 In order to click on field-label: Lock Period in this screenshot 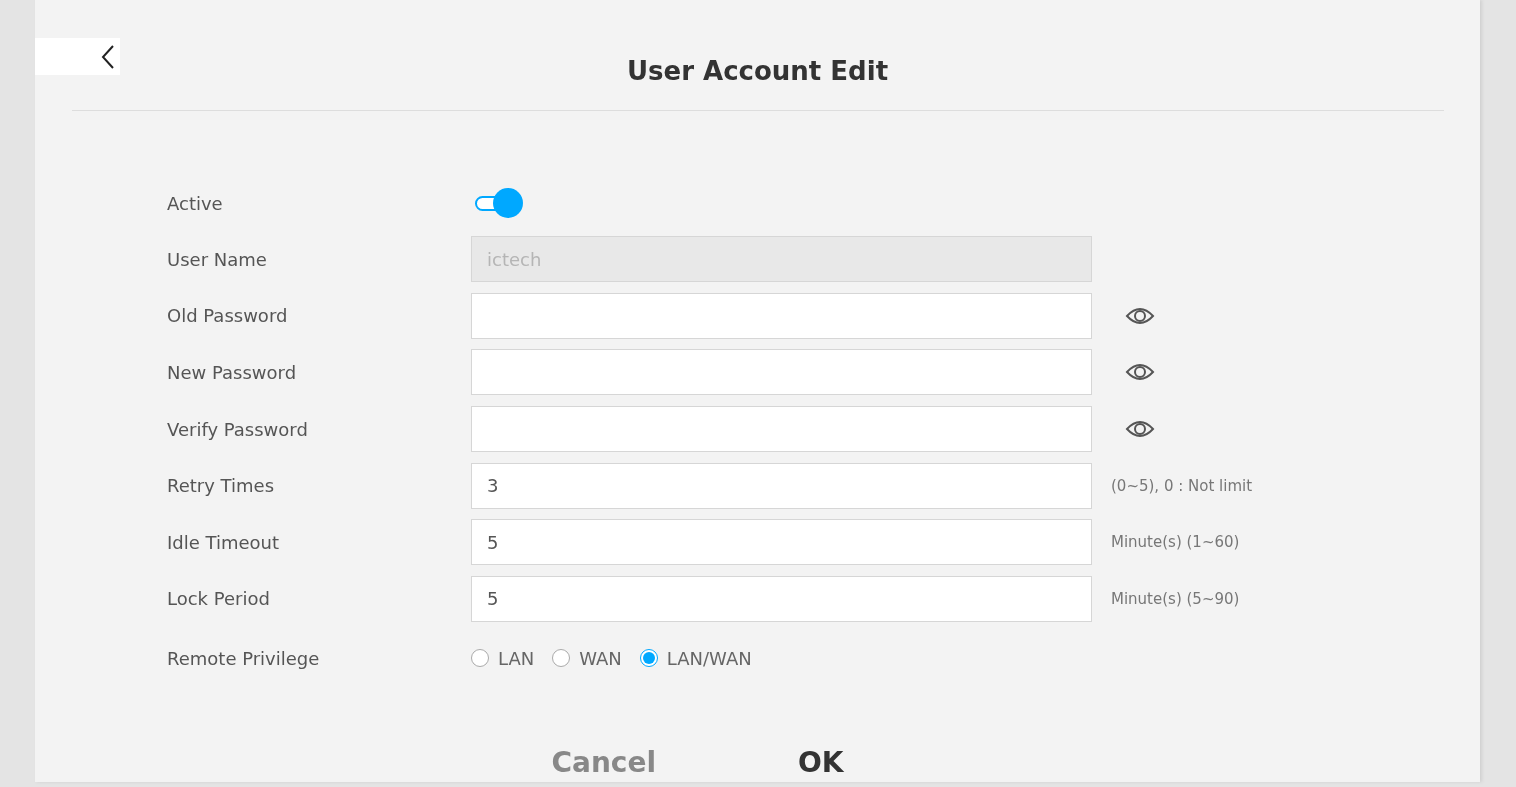, I will do `click(219, 599)`.